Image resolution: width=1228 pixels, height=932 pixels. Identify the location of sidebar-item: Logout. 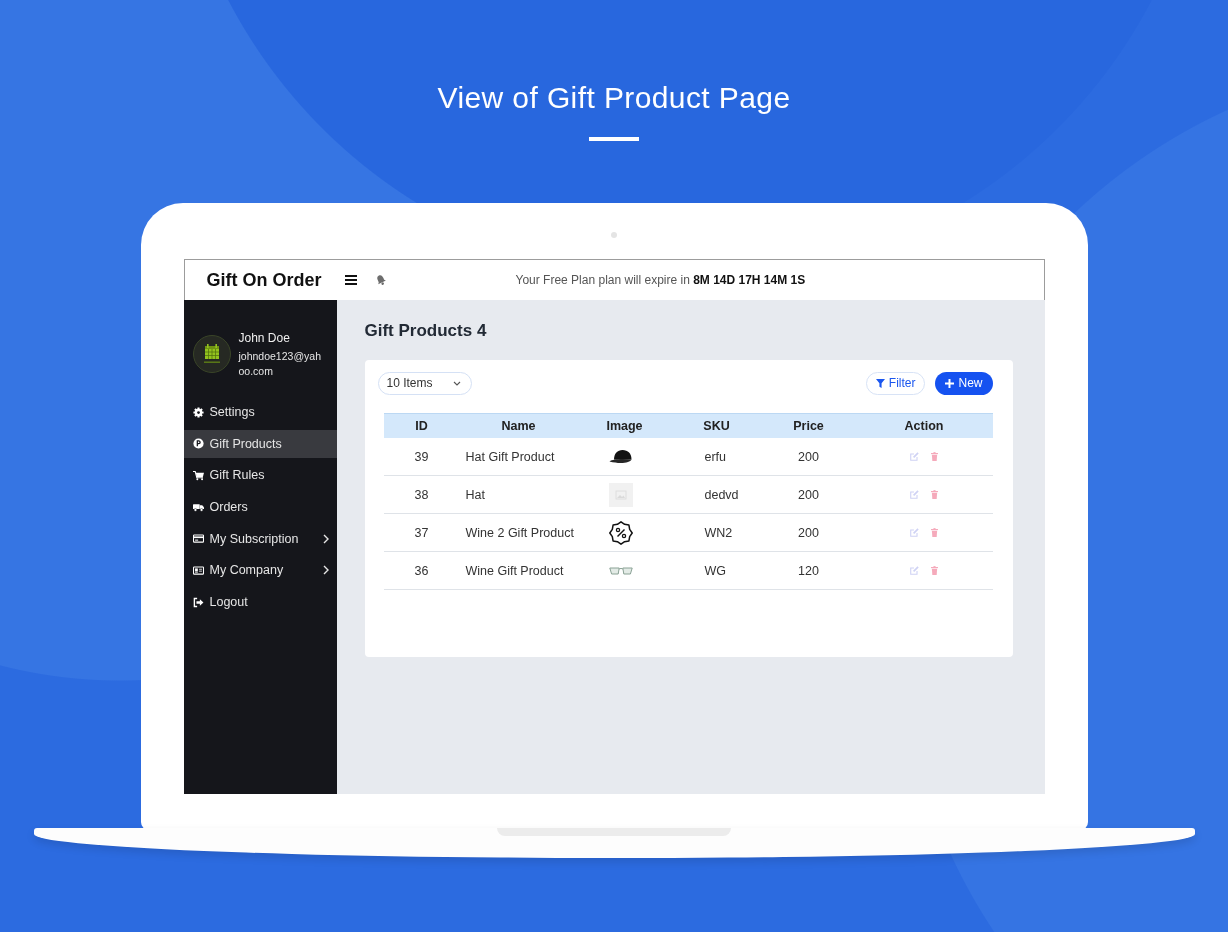
(260, 602).